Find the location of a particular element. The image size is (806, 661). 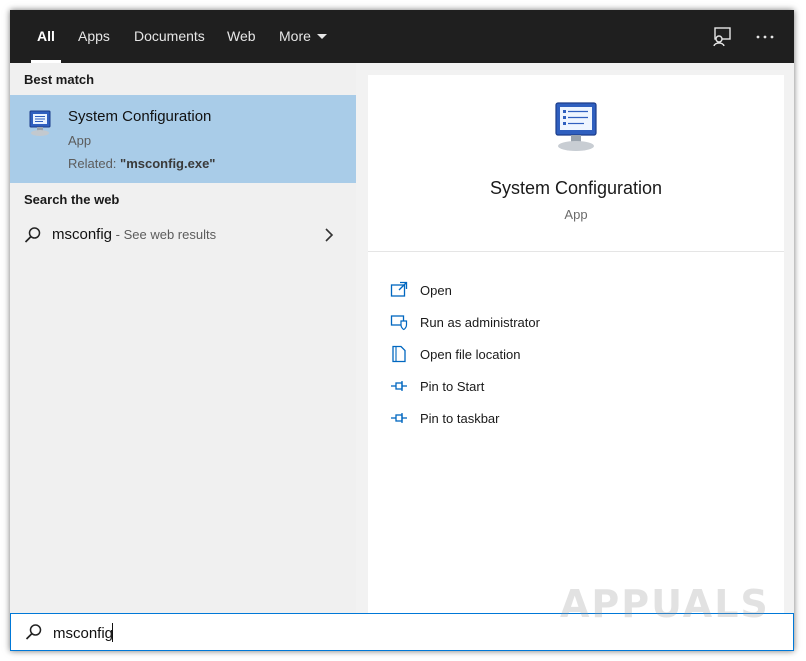

search-tabs-bar: All Apps Documents Web More is located at coordinates (402, 36).